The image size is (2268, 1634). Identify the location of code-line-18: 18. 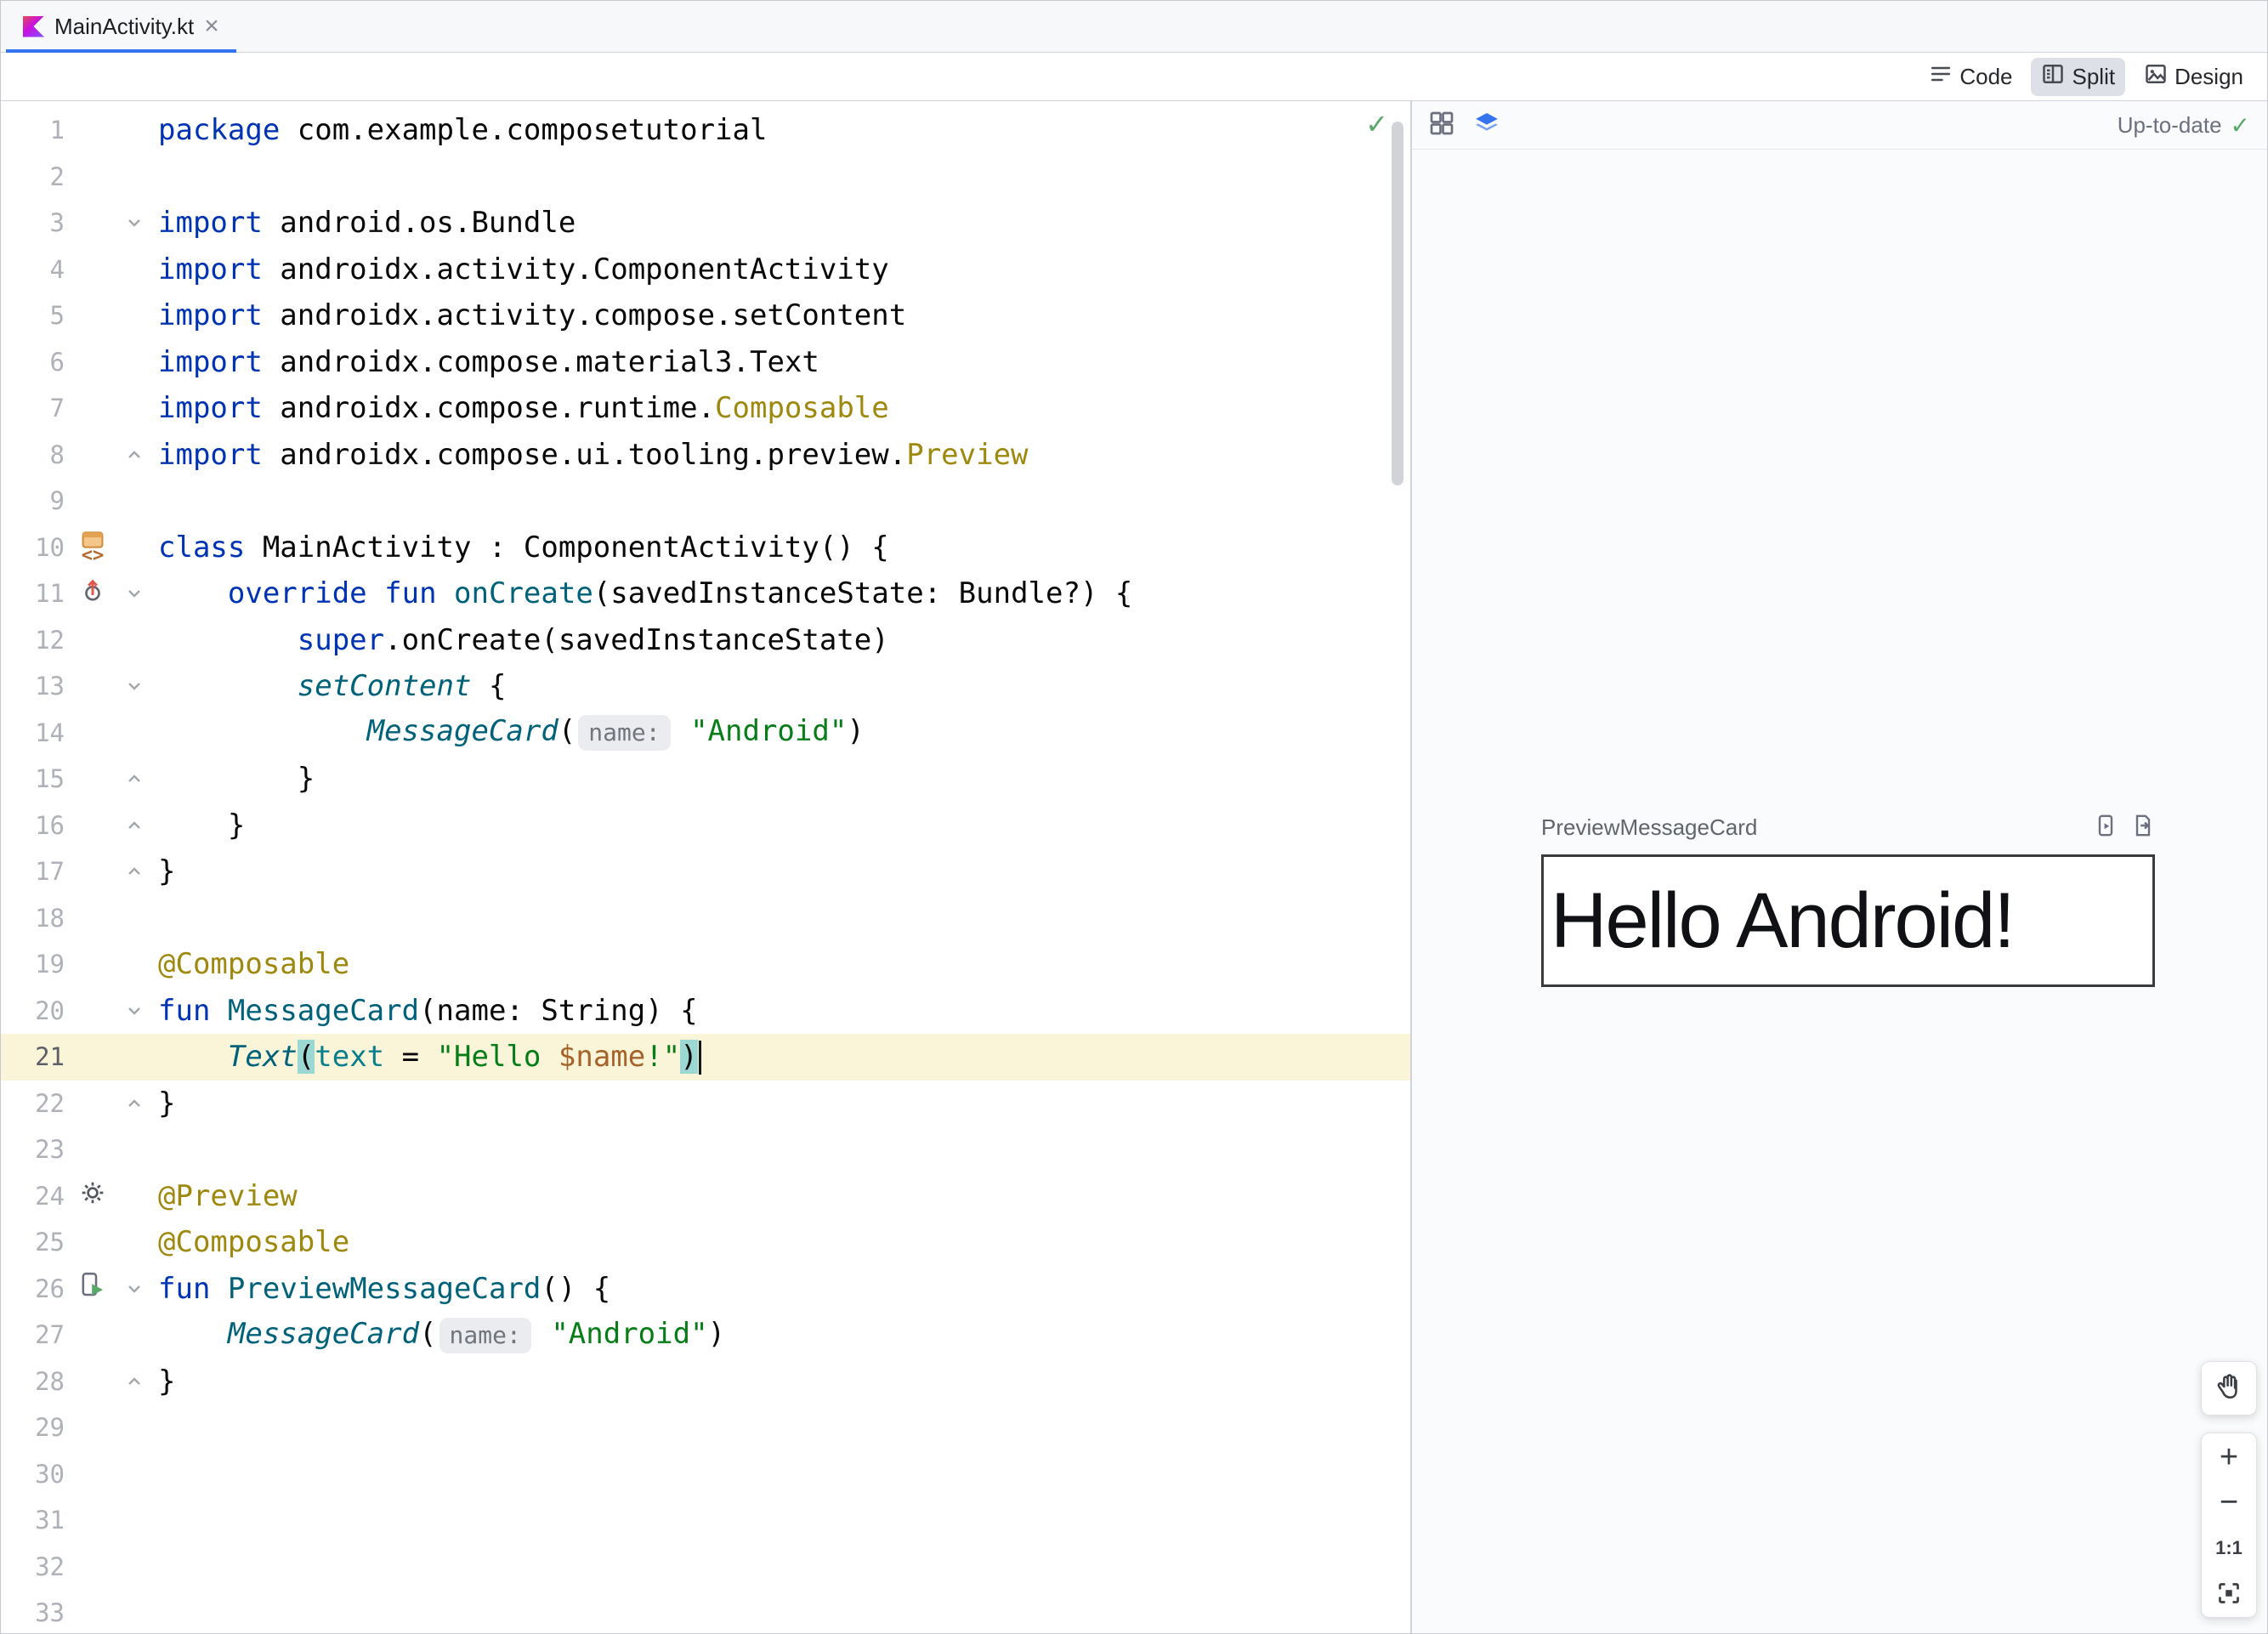
(705, 918).